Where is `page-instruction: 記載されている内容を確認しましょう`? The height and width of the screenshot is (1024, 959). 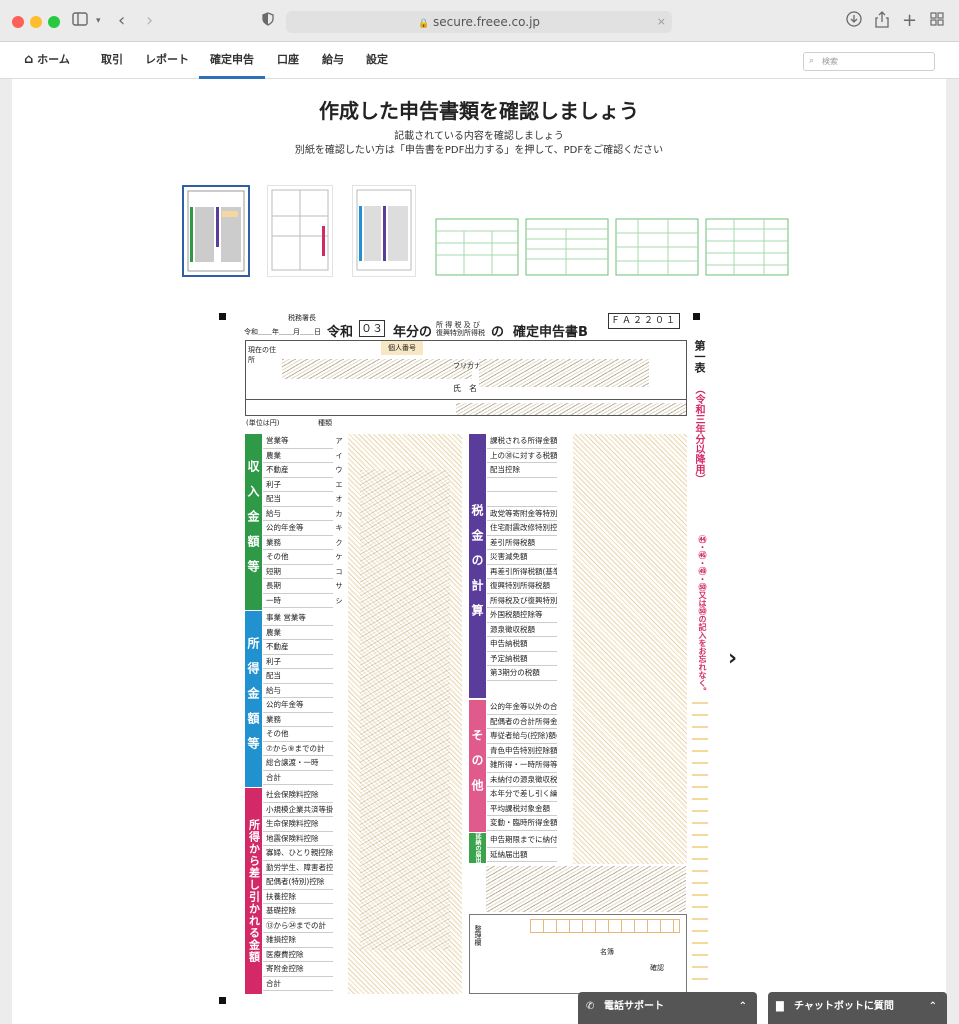 page-instruction: 記載されている内容を確認しましょう is located at coordinates (479, 136).